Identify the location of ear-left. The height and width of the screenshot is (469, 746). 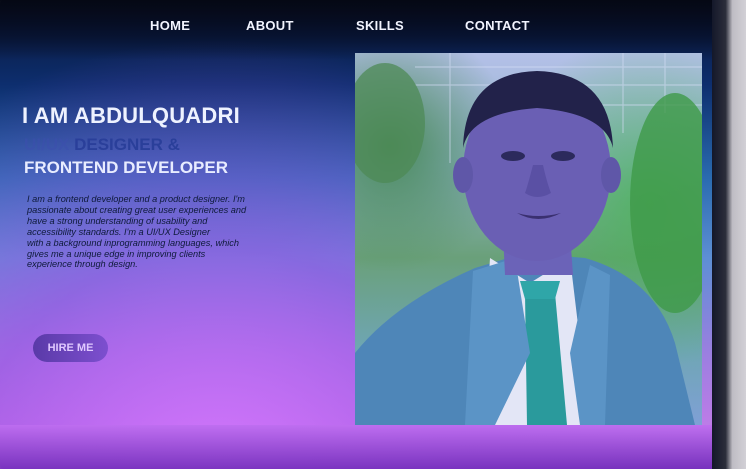
(463, 175).